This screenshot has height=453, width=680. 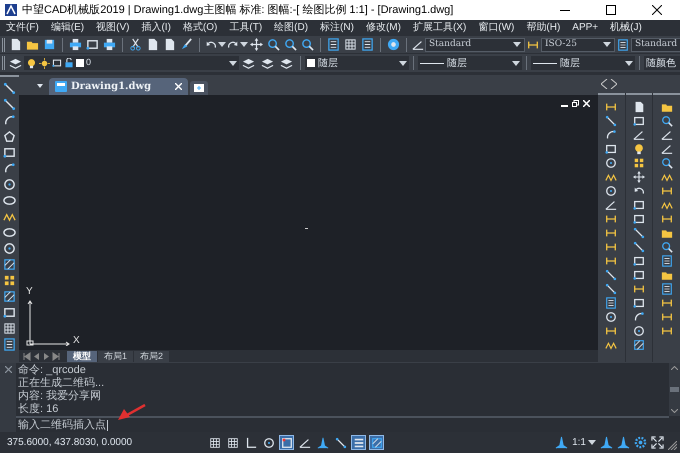 What do you see at coordinates (376, 442) in the screenshot?
I see `hatch-toggle` at bounding box center [376, 442].